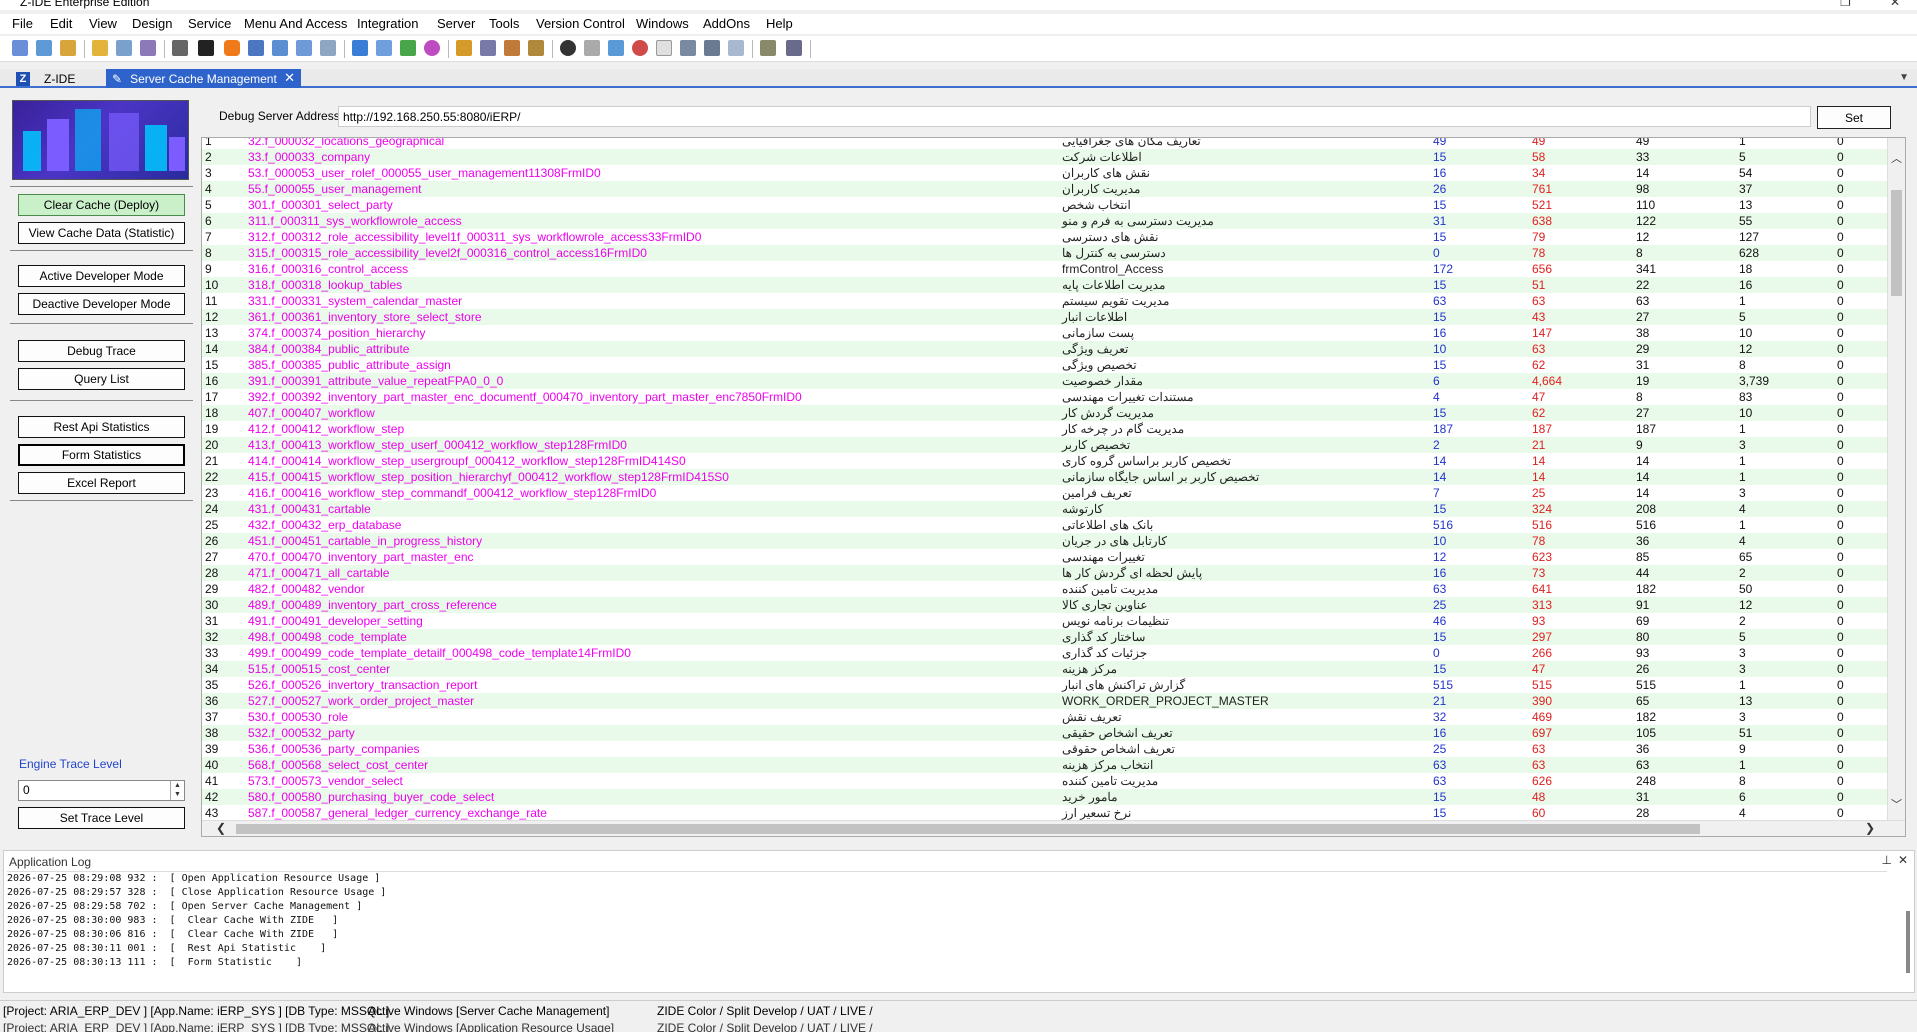 The width and height of the screenshot is (1917, 1032). What do you see at coordinates (304, 48) in the screenshot?
I see `toolbar-display-icon` at bounding box center [304, 48].